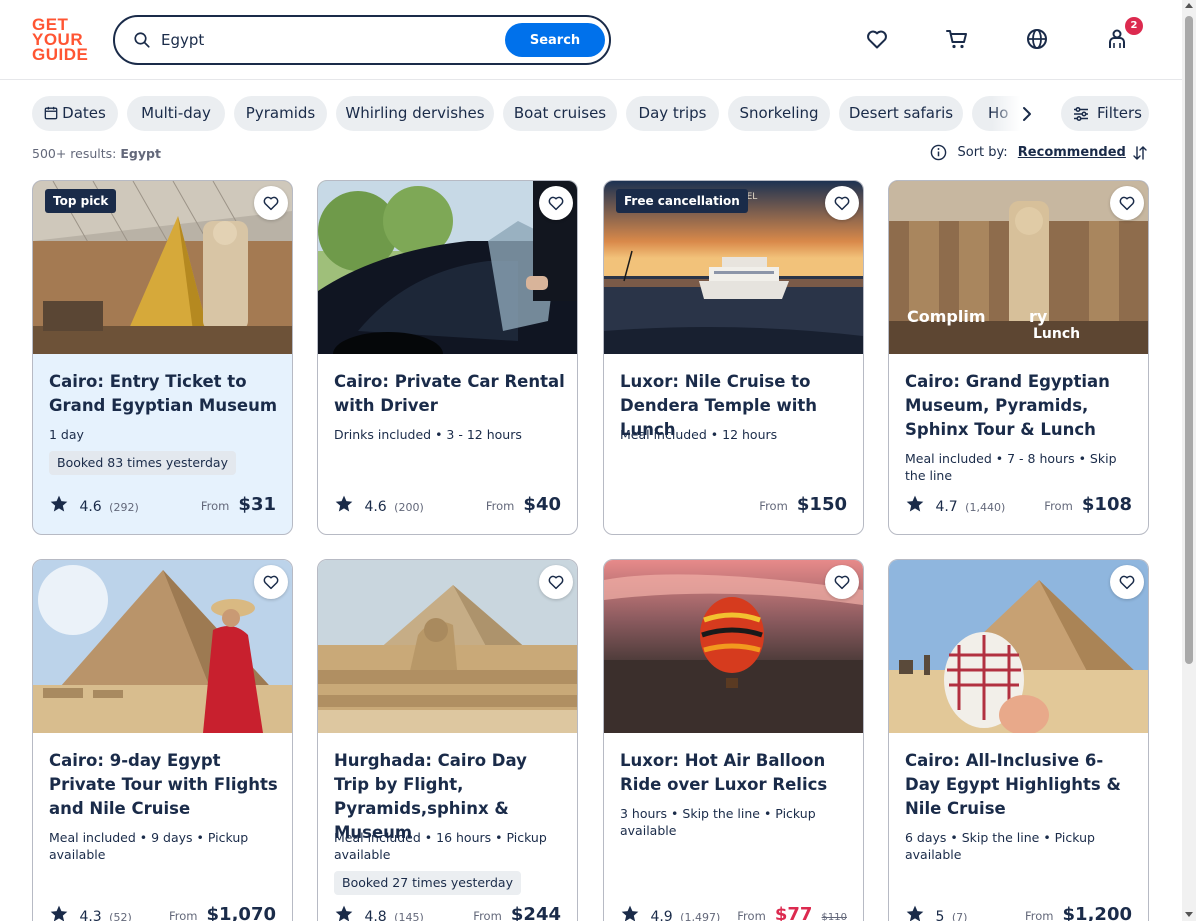 The width and height of the screenshot is (1196, 921). Describe the element at coordinates (938, 152) in the screenshot. I see `info-icon` at that location.